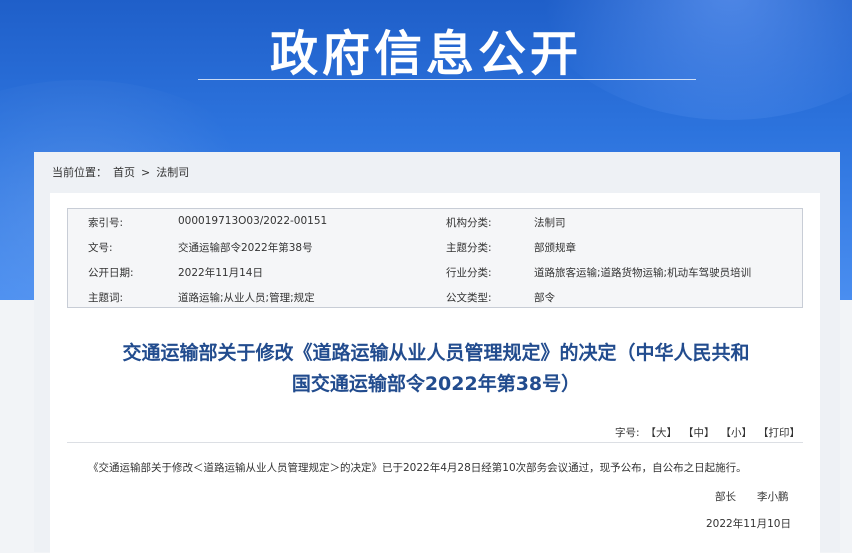 The height and width of the screenshot is (553, 852). I want to click on font-size-label: 字号:, so click(627, 433).